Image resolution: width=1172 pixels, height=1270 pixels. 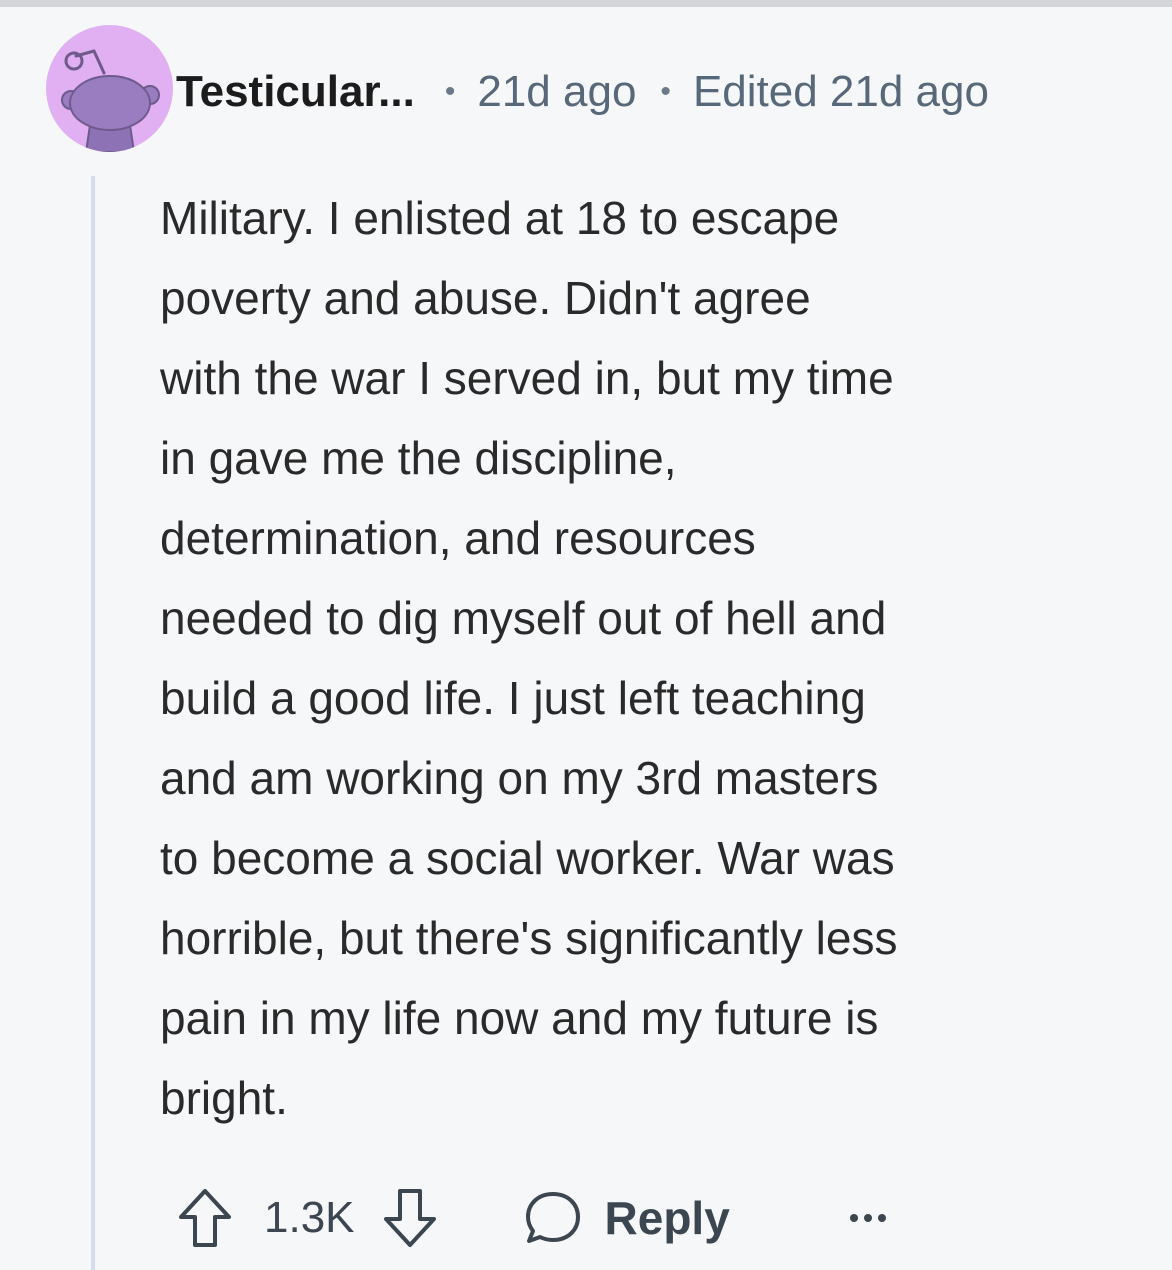 What do you see at coordinates (667, 1218) in the screenshot?
I see `reply-label: Reply` at bounding box center [667, 1218].